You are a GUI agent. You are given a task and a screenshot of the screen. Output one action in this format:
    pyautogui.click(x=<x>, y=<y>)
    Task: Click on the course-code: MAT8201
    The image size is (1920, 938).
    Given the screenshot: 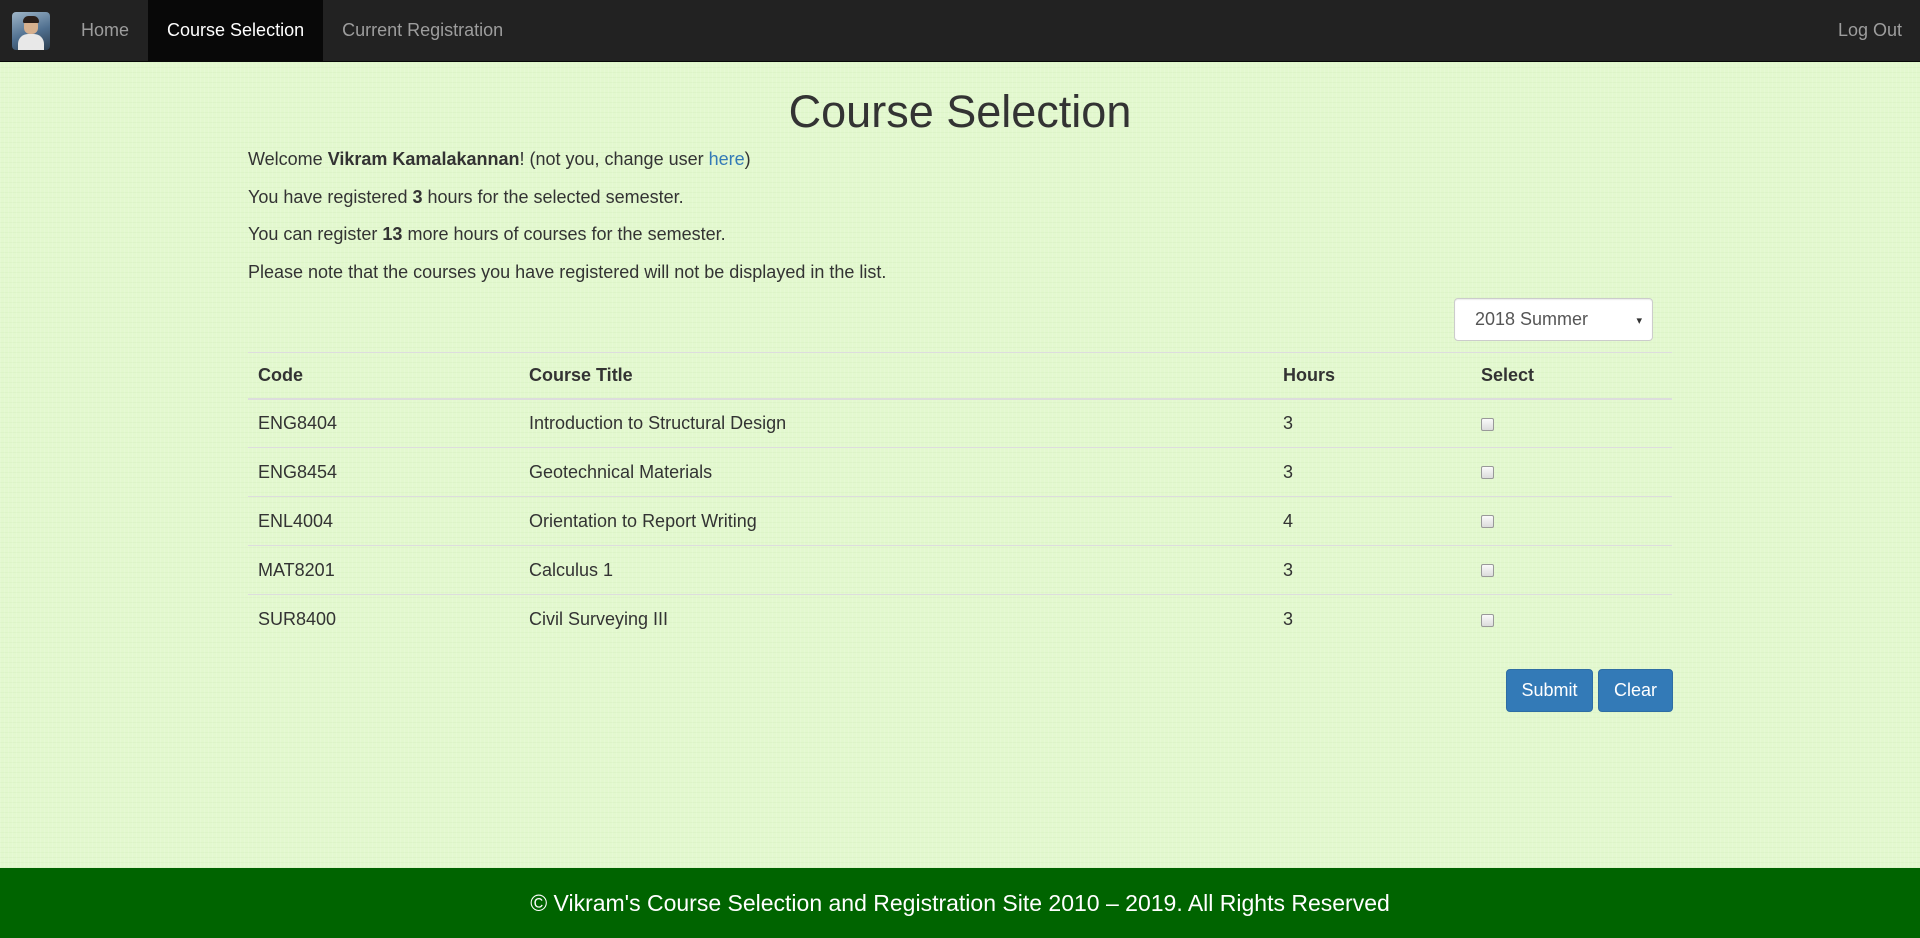 What is the action you would take?
    pyautogui.click(x=383, y=570)
    